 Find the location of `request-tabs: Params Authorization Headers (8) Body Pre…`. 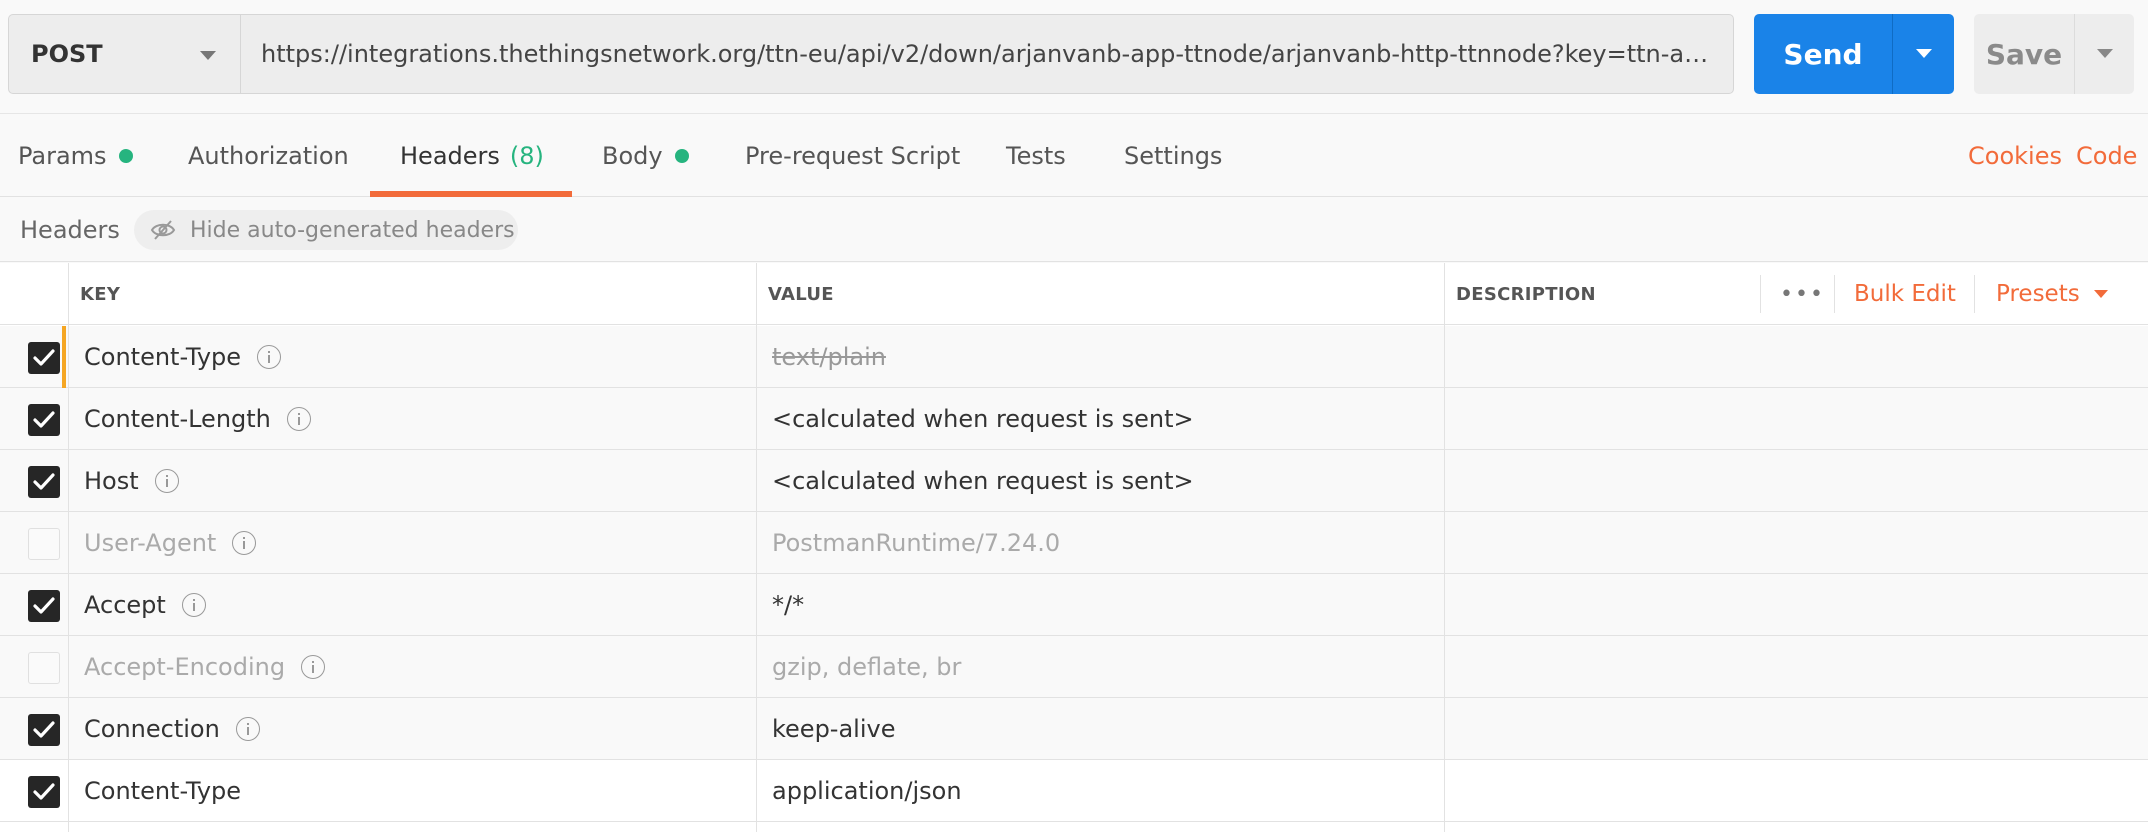

request-tabs: Params Authorization Headers (8) Body Pre… is located at coordinates (1074, 156).